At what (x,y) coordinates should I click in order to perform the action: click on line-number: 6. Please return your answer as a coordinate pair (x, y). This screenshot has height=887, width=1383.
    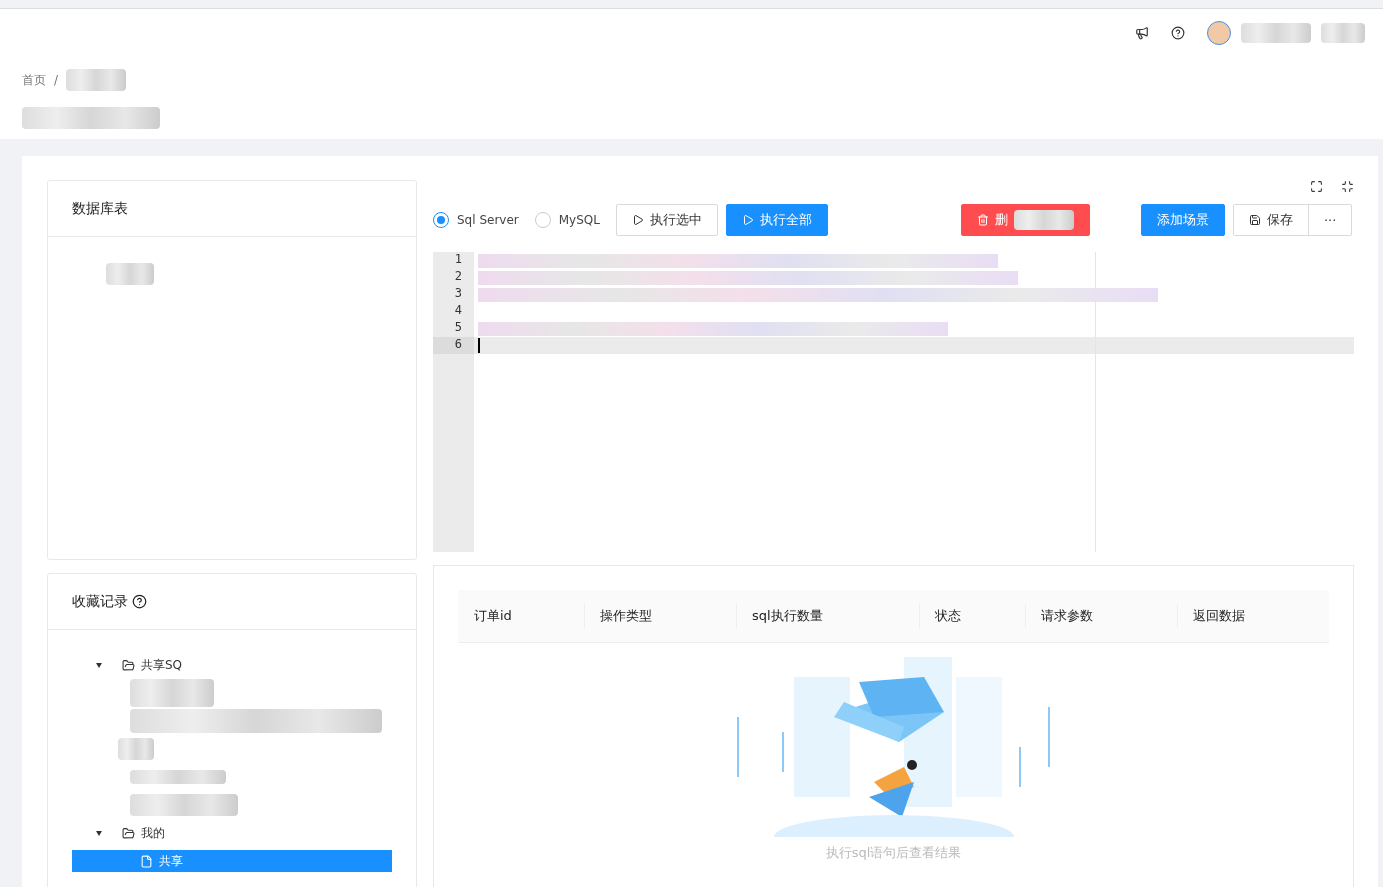
    Looking at the image, I should click on (453, 345).